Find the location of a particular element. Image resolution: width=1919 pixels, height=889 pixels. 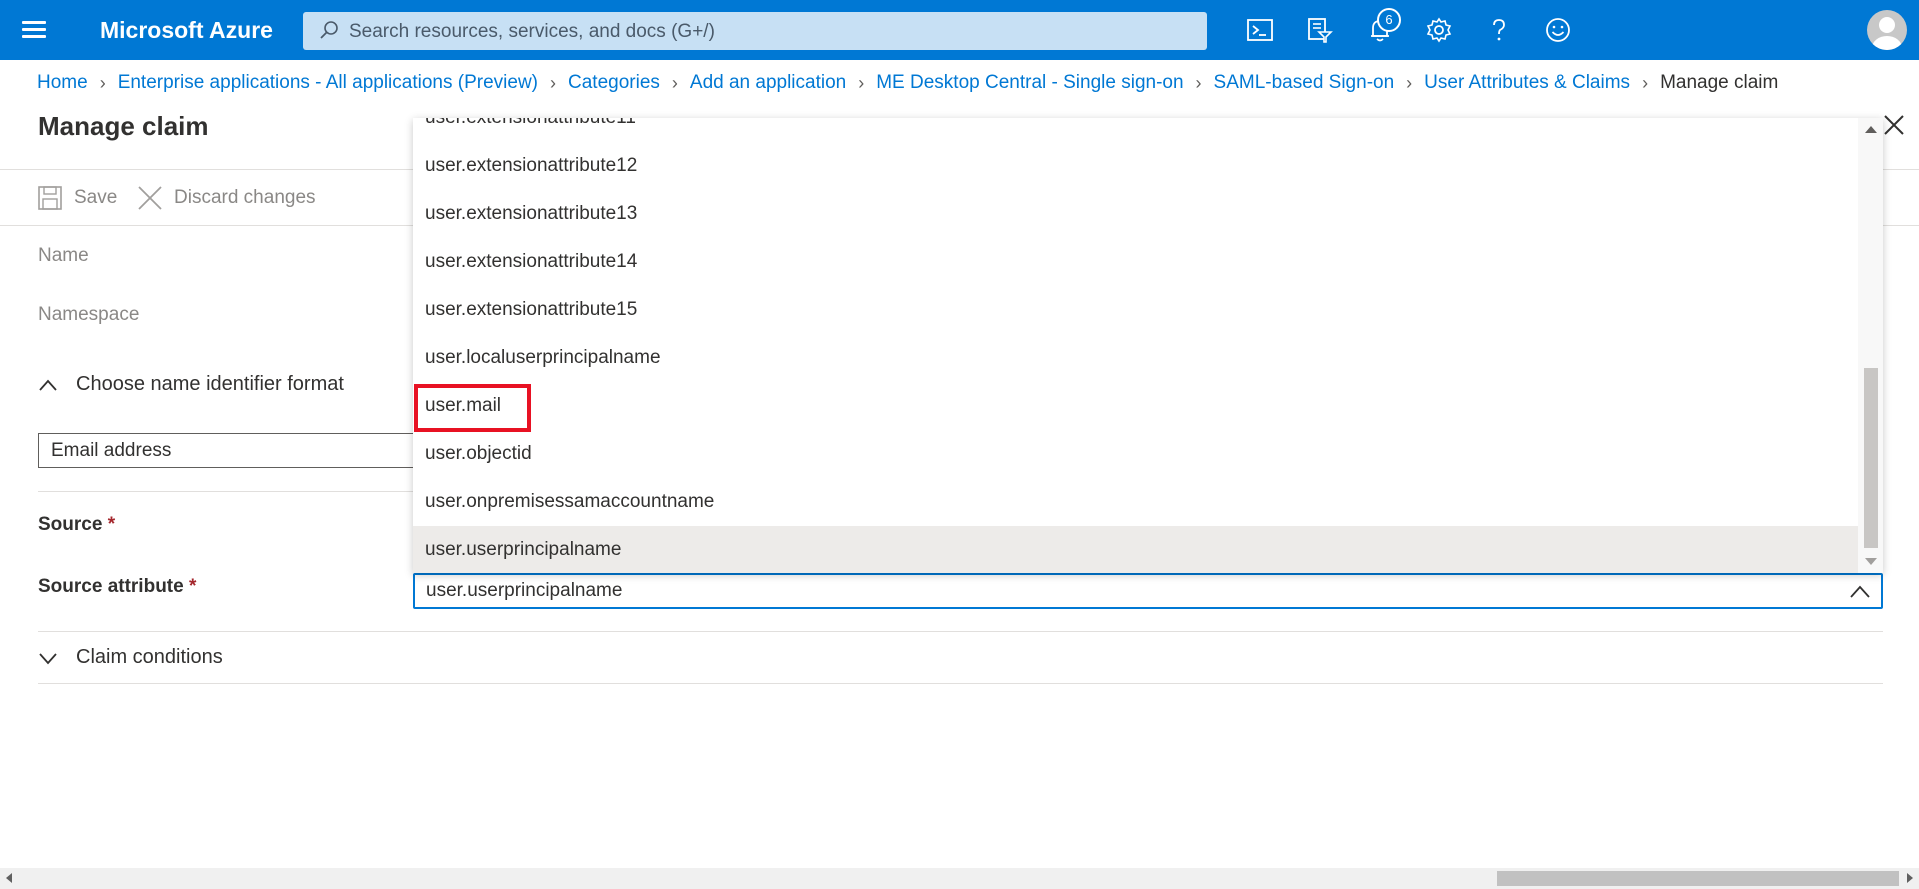

dropdown-option: user.localuserprincipalname is located at coordinates (1135, 358).